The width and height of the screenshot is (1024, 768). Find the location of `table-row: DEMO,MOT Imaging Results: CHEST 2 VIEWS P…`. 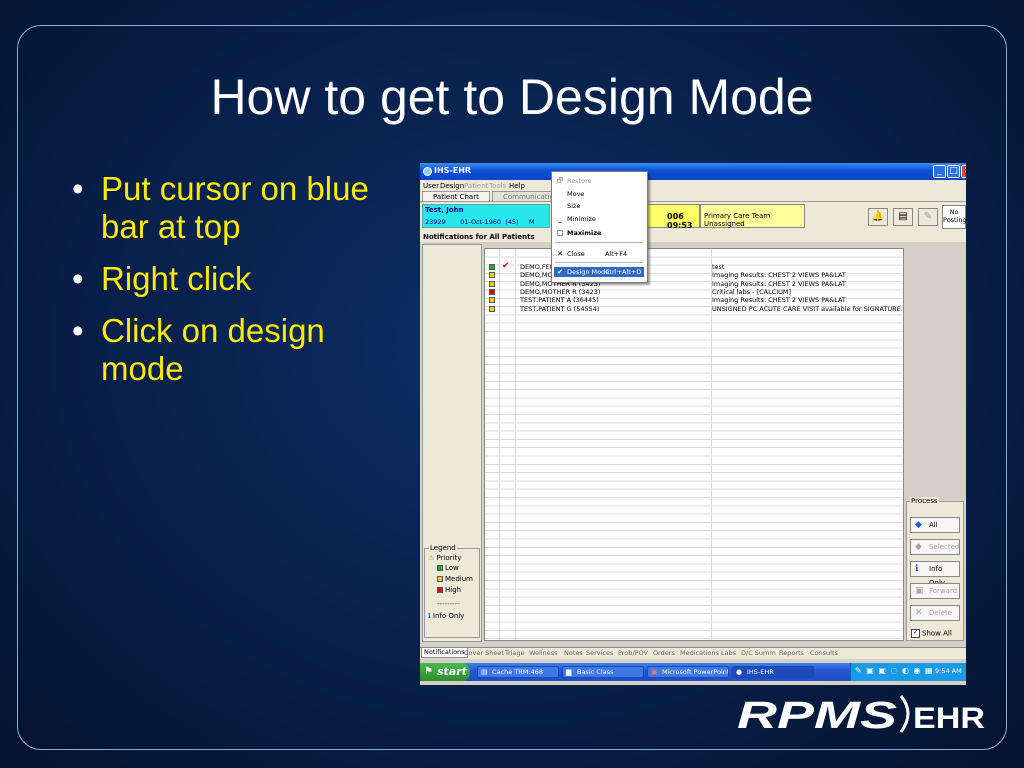

table-row: DEMO,MOT Imaging Results: CHEST 2 VIEWS P… is located at coordinates (694, 275).